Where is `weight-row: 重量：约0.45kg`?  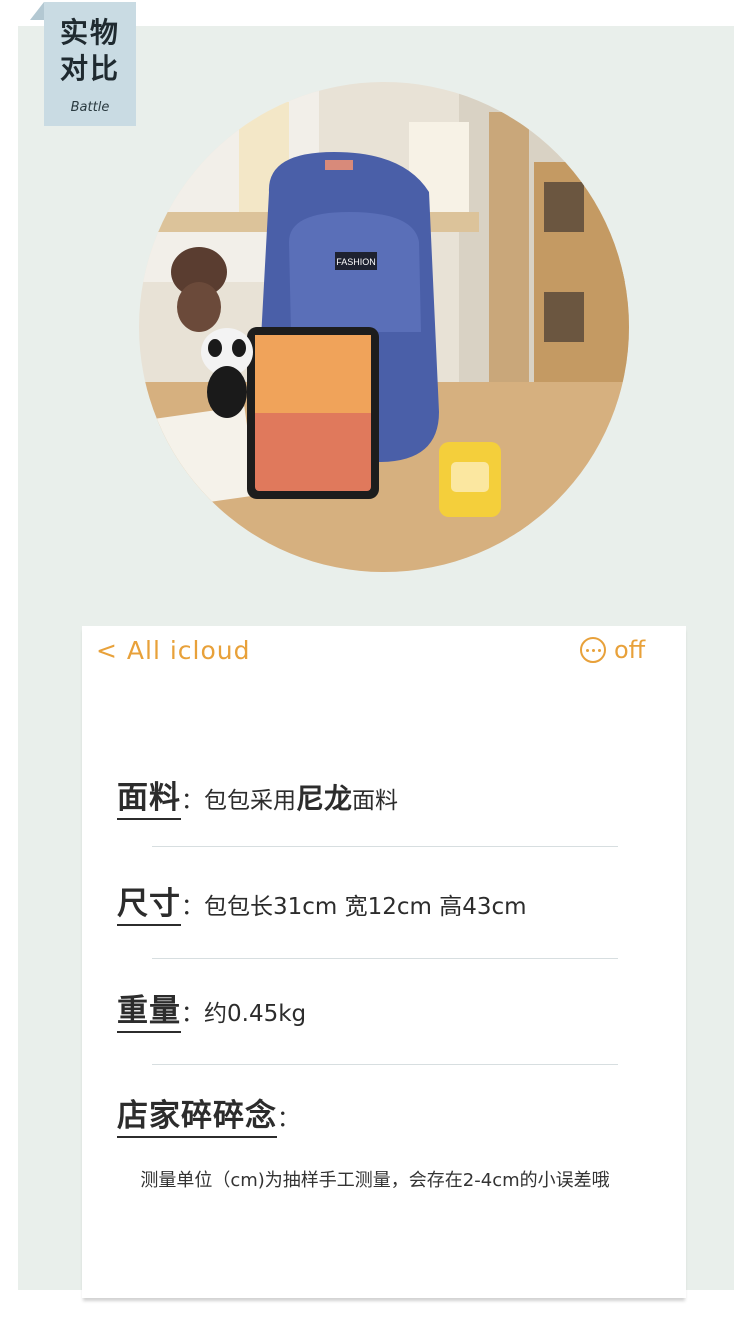 weight-row: 重量：约0.45kg is located at coordinates (212, 1009).